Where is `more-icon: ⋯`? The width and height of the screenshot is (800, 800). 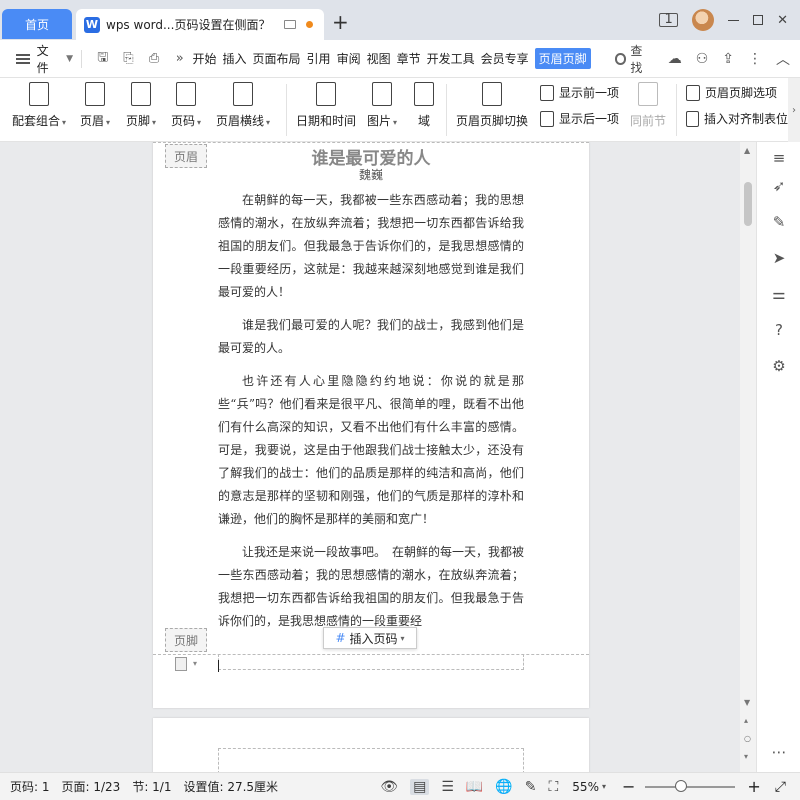
more-icon: ⋯ is located at coordinates (779, 752).